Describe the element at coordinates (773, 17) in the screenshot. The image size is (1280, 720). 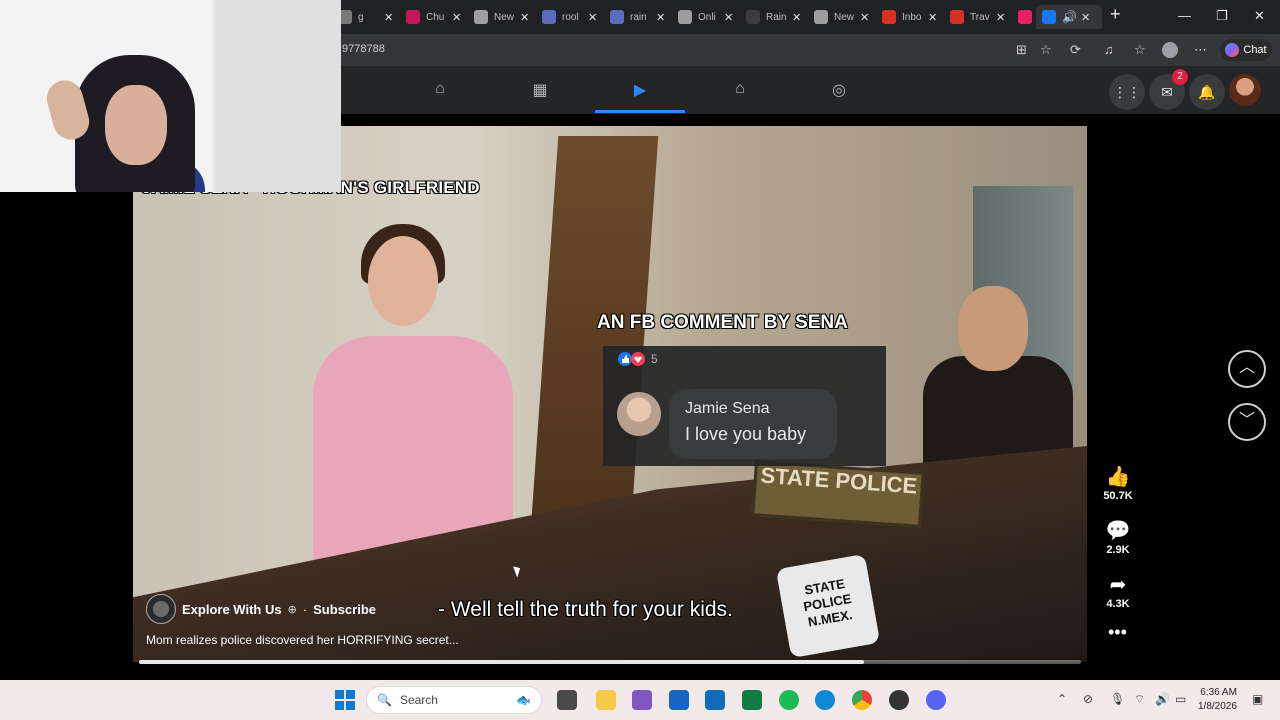
I see `browser-tab: Rain ✕` at that location.